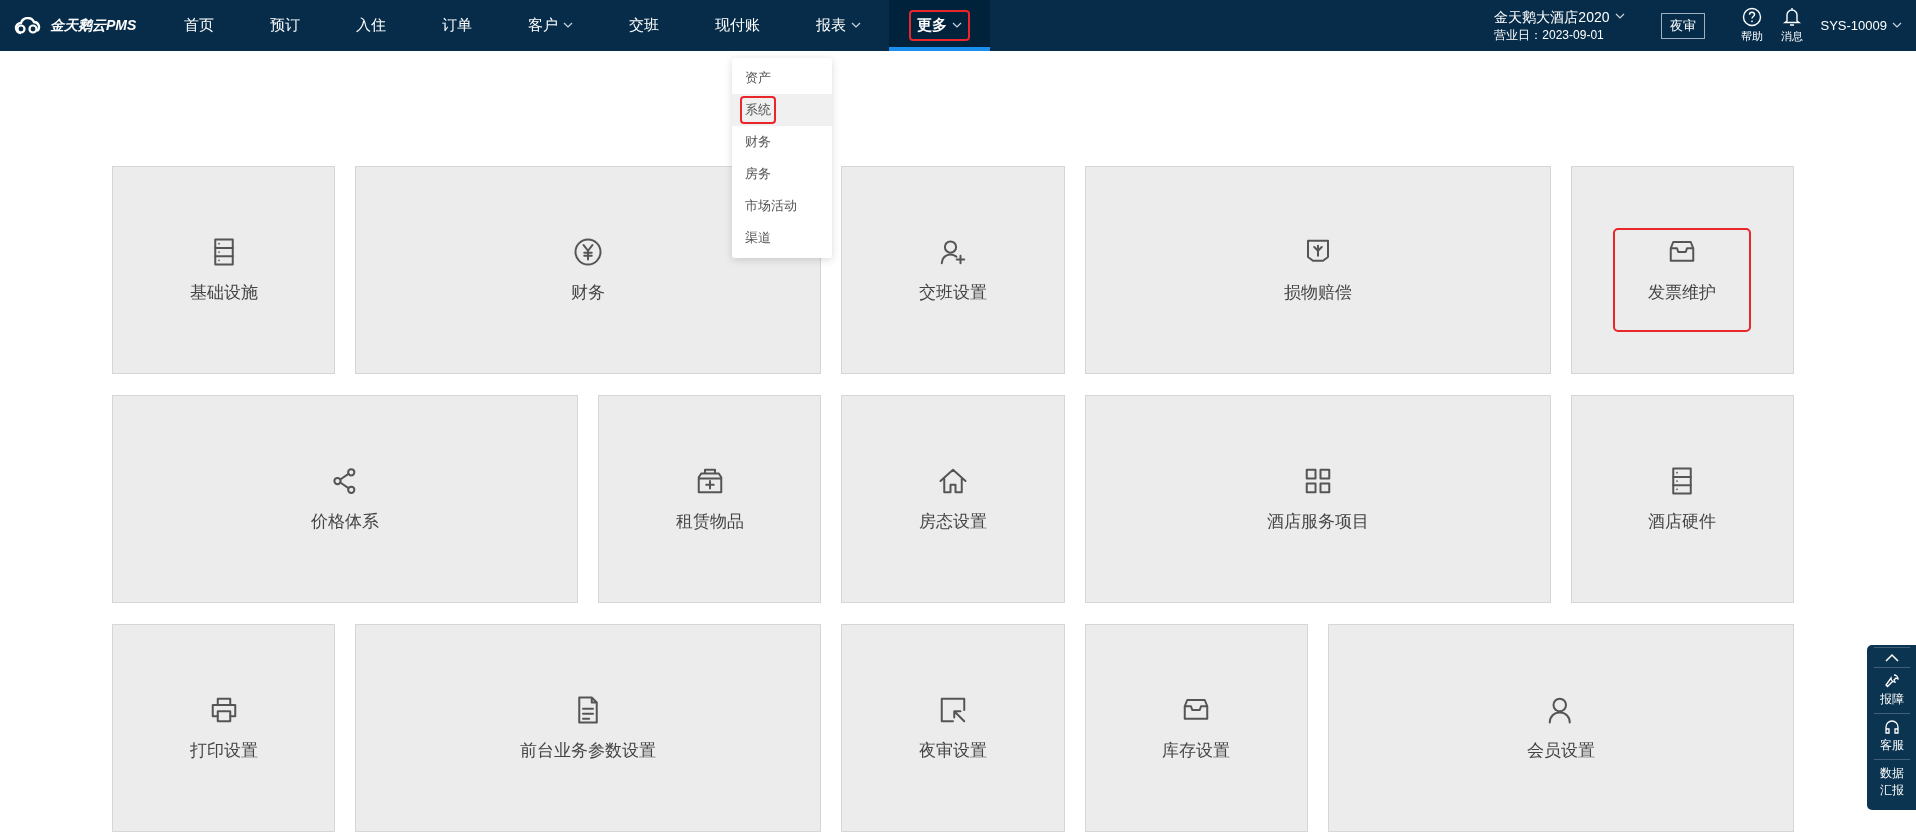  I want to click on nav-tab: 报表, so click(838, 25).